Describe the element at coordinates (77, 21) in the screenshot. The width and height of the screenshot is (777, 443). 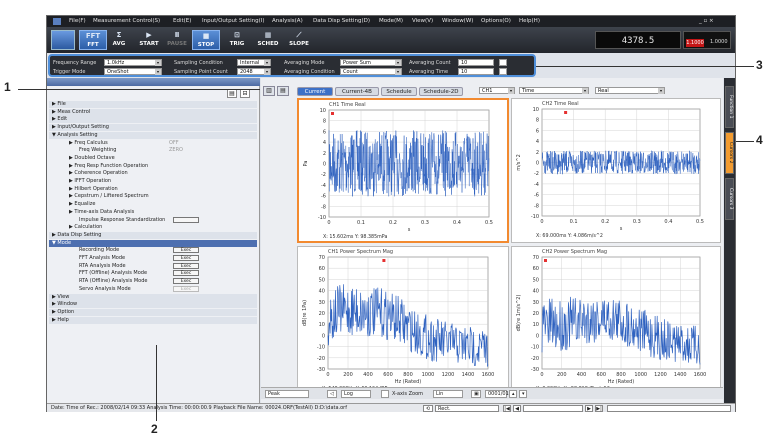
I see `menu-item: File(F)` at that location.